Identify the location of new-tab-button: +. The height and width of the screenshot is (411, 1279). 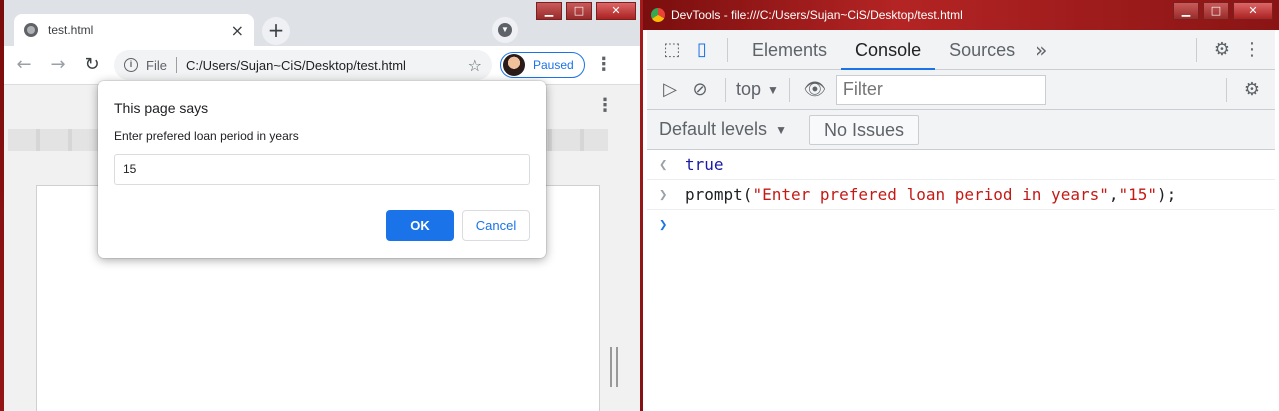
(276, 31).